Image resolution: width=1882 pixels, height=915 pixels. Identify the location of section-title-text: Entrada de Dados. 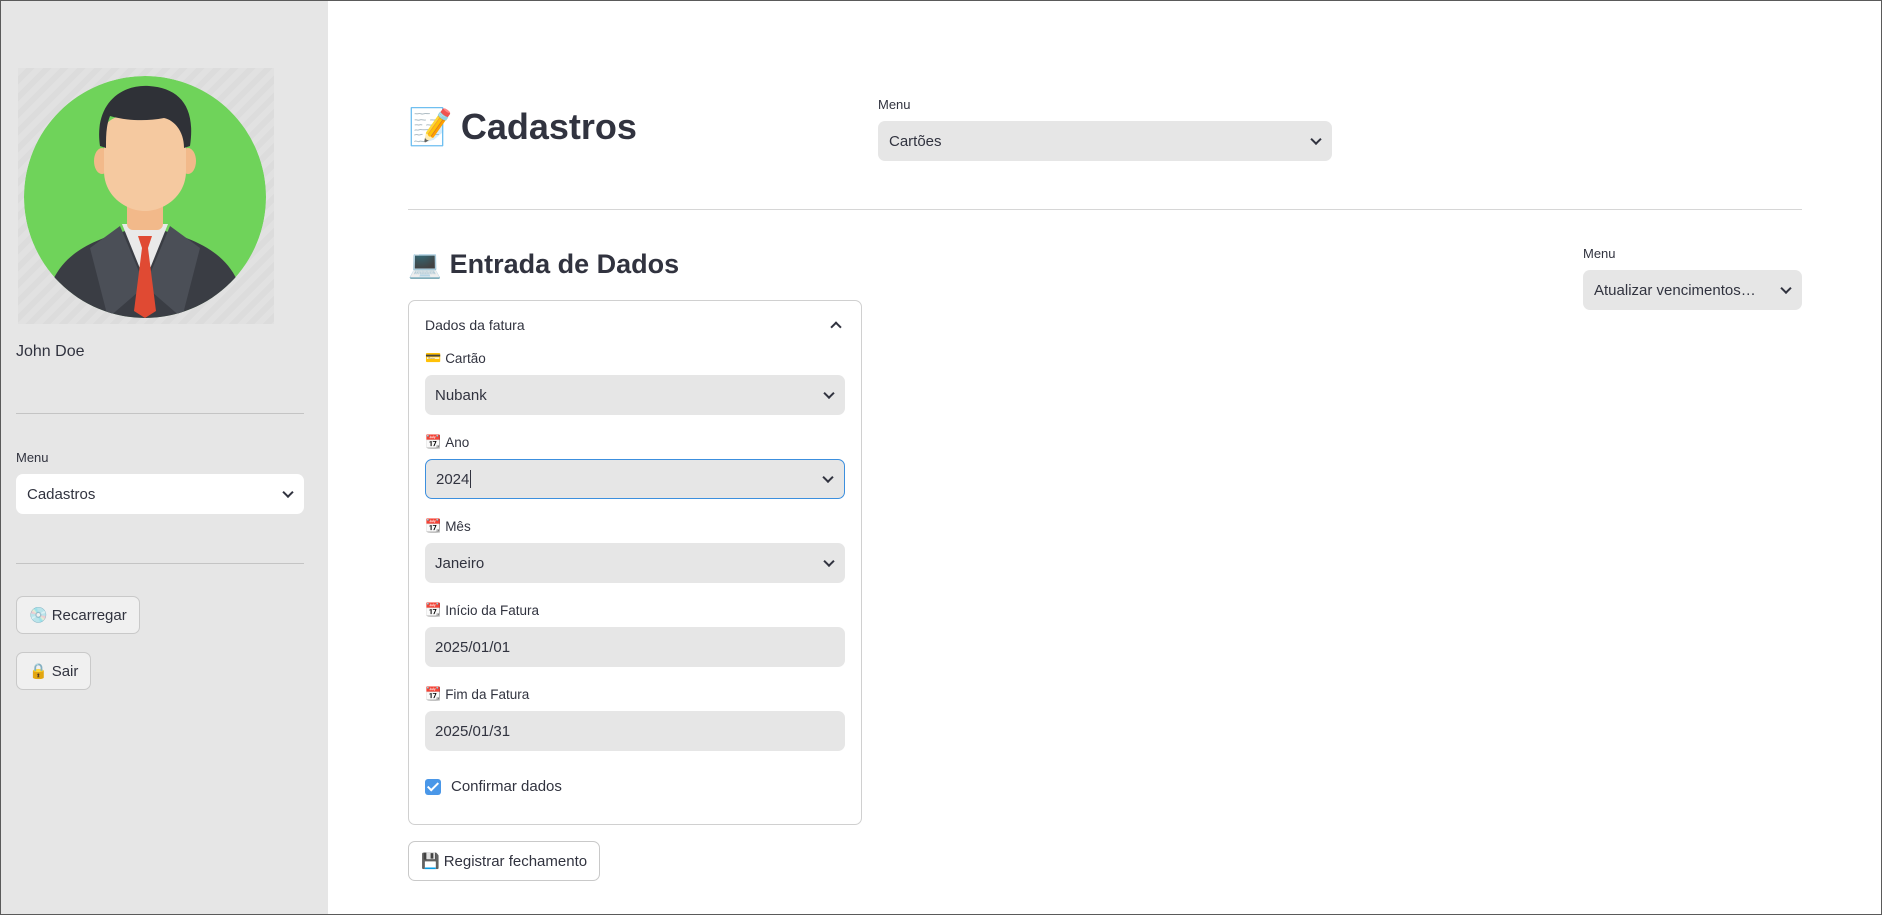
(564, 263).